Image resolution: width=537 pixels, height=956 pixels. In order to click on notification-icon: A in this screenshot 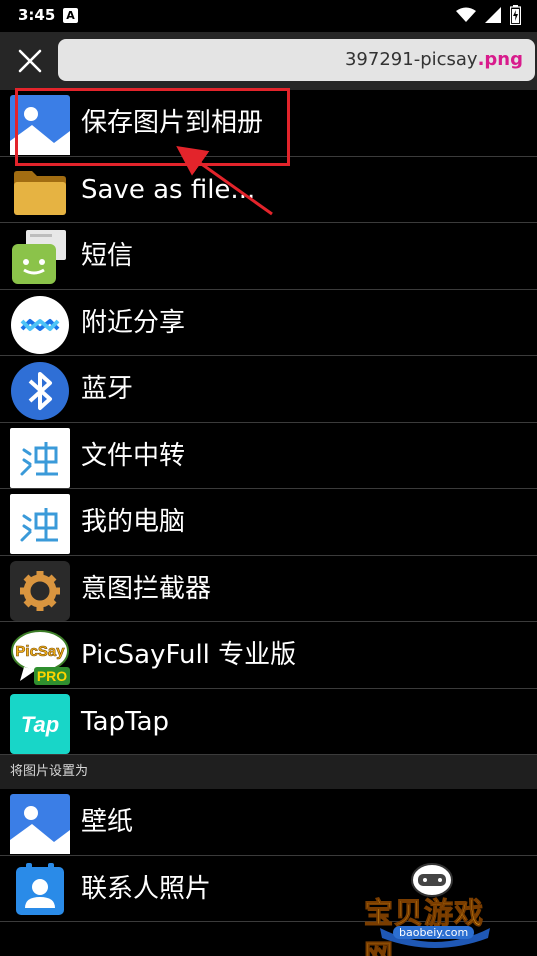, I will do `click(70, 15)`.